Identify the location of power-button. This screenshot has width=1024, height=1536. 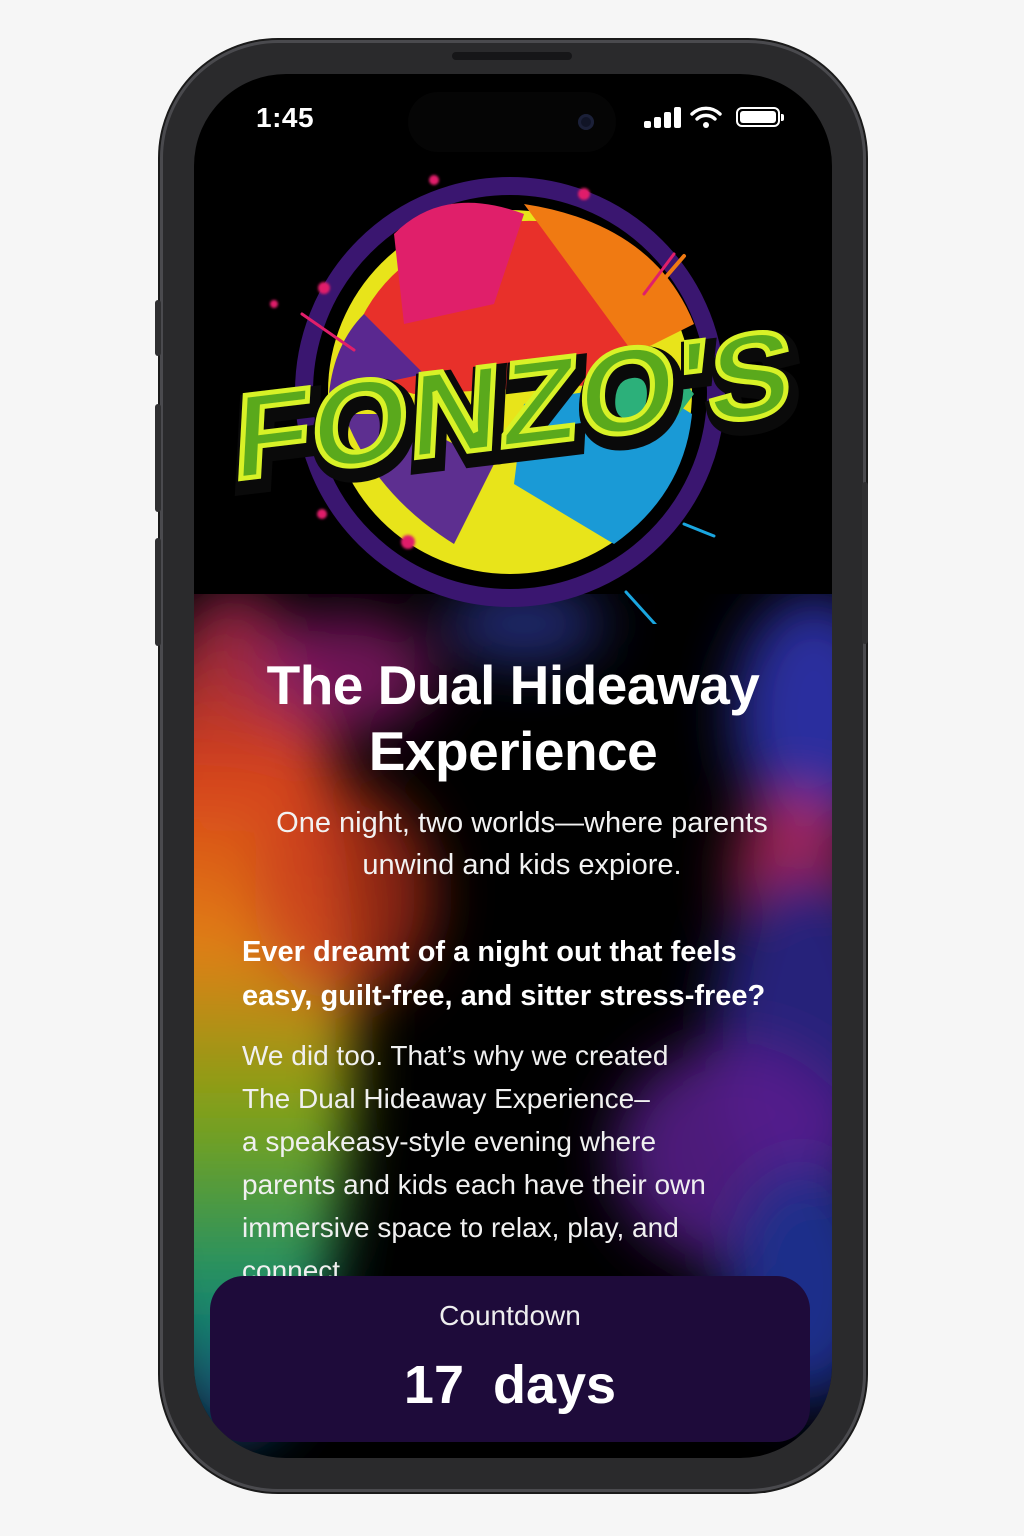
(865, 563).